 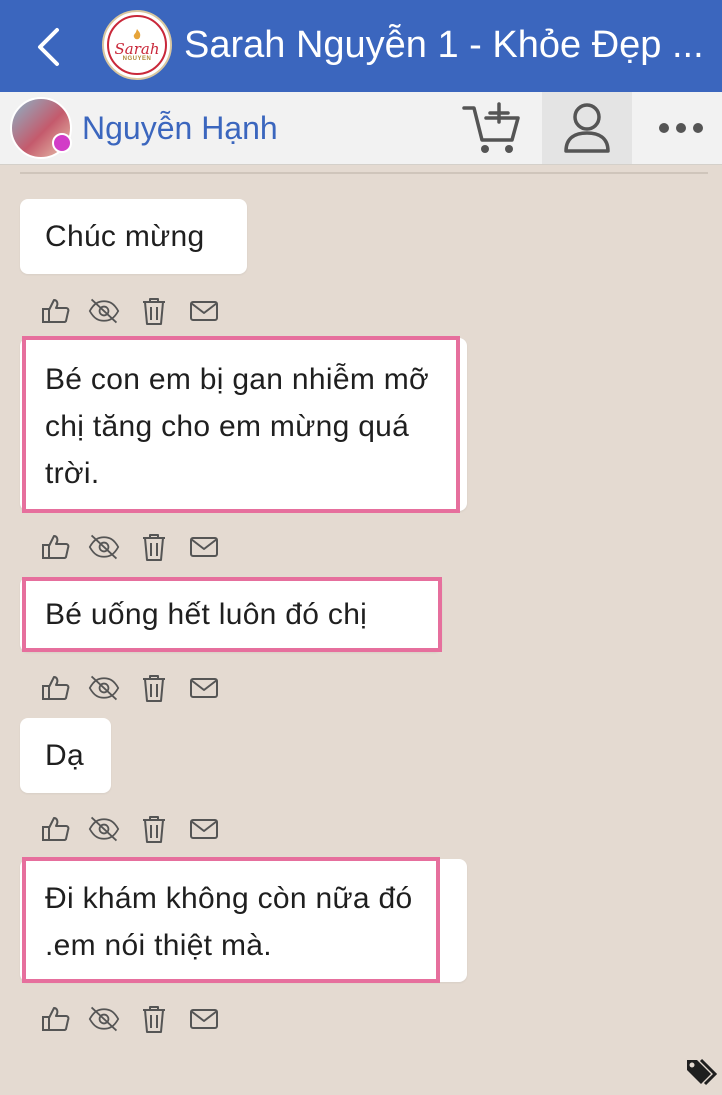 I want to click on message-bubble: Bé uống hết luôn đó chị, so click(x=231, y=614).